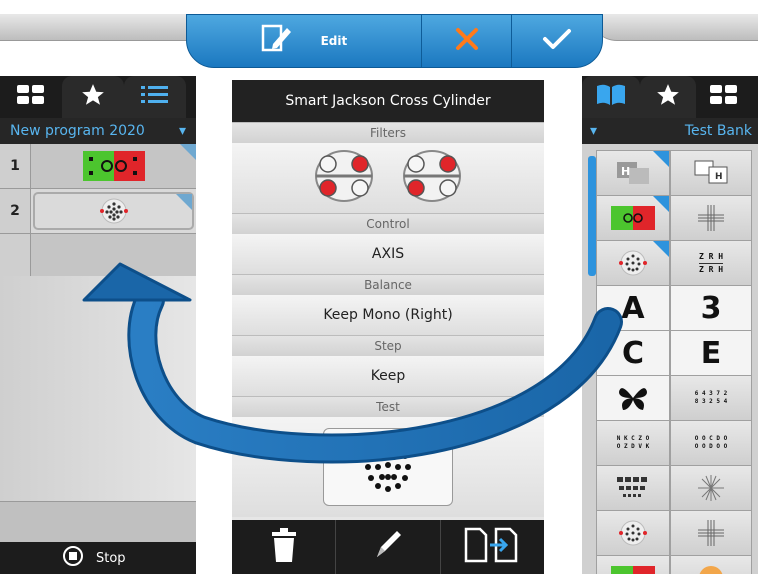 This screenshot has height=574, width=758. I want to click on program-row: 1, so click(98, 166).